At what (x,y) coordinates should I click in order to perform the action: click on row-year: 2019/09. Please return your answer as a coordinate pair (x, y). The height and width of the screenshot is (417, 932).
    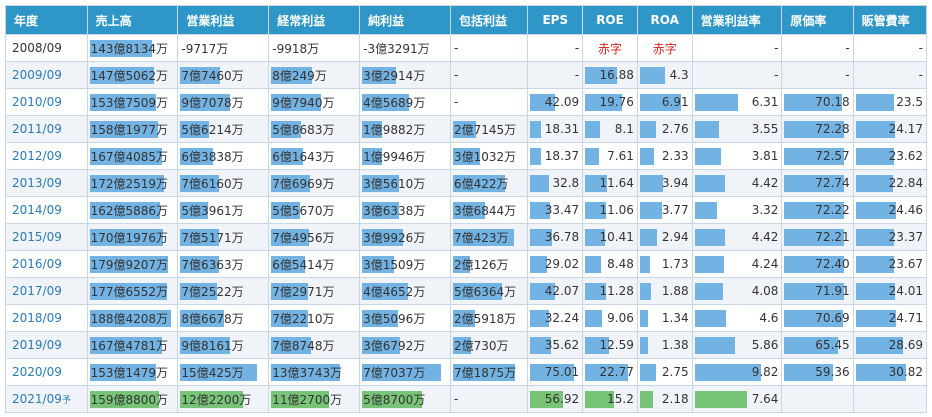
    Looking at the image, I should click on (46, 345).